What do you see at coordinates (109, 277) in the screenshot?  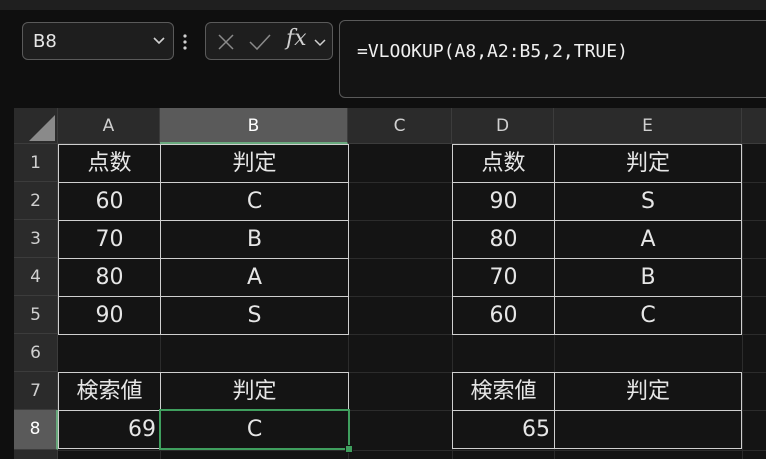 I see `cell-a4: 80` at bounding box center [109, 277].